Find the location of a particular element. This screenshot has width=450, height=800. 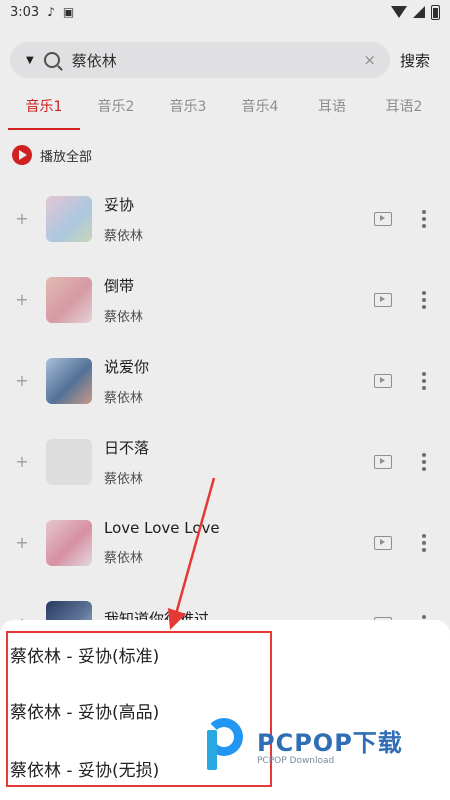

watermark: PCPOP下载 PCPOP Download is located at coordinates (304, 744).